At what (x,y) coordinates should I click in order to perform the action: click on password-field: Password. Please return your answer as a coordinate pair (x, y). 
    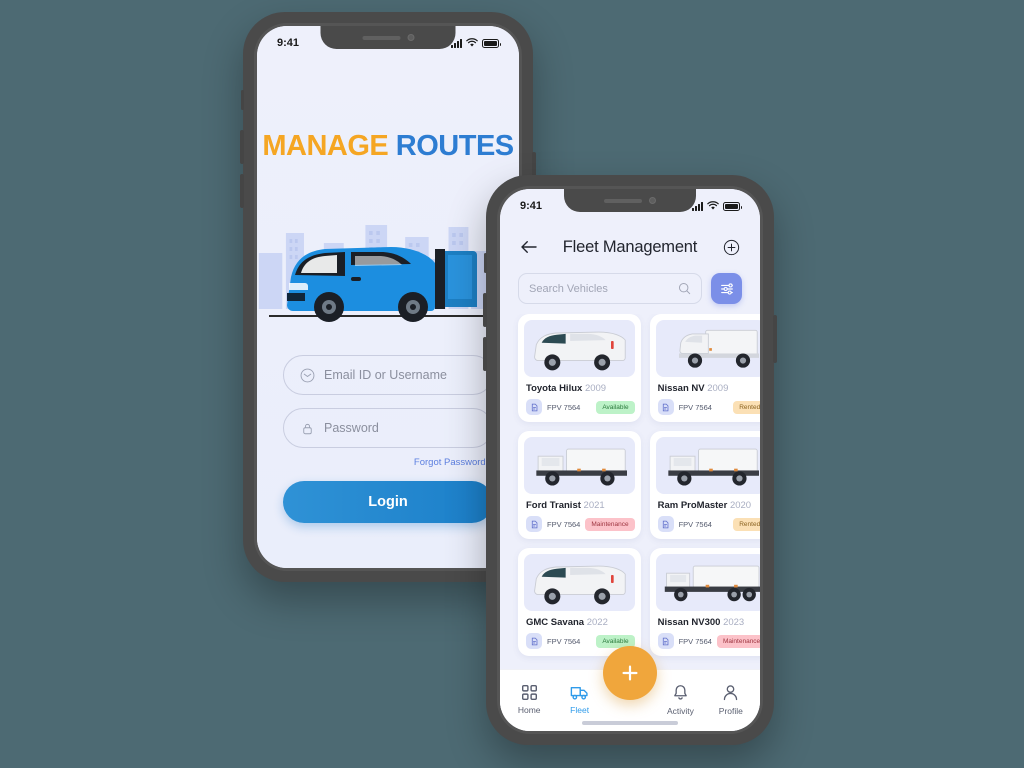
    Looking at the image, I should click on (388, 428).